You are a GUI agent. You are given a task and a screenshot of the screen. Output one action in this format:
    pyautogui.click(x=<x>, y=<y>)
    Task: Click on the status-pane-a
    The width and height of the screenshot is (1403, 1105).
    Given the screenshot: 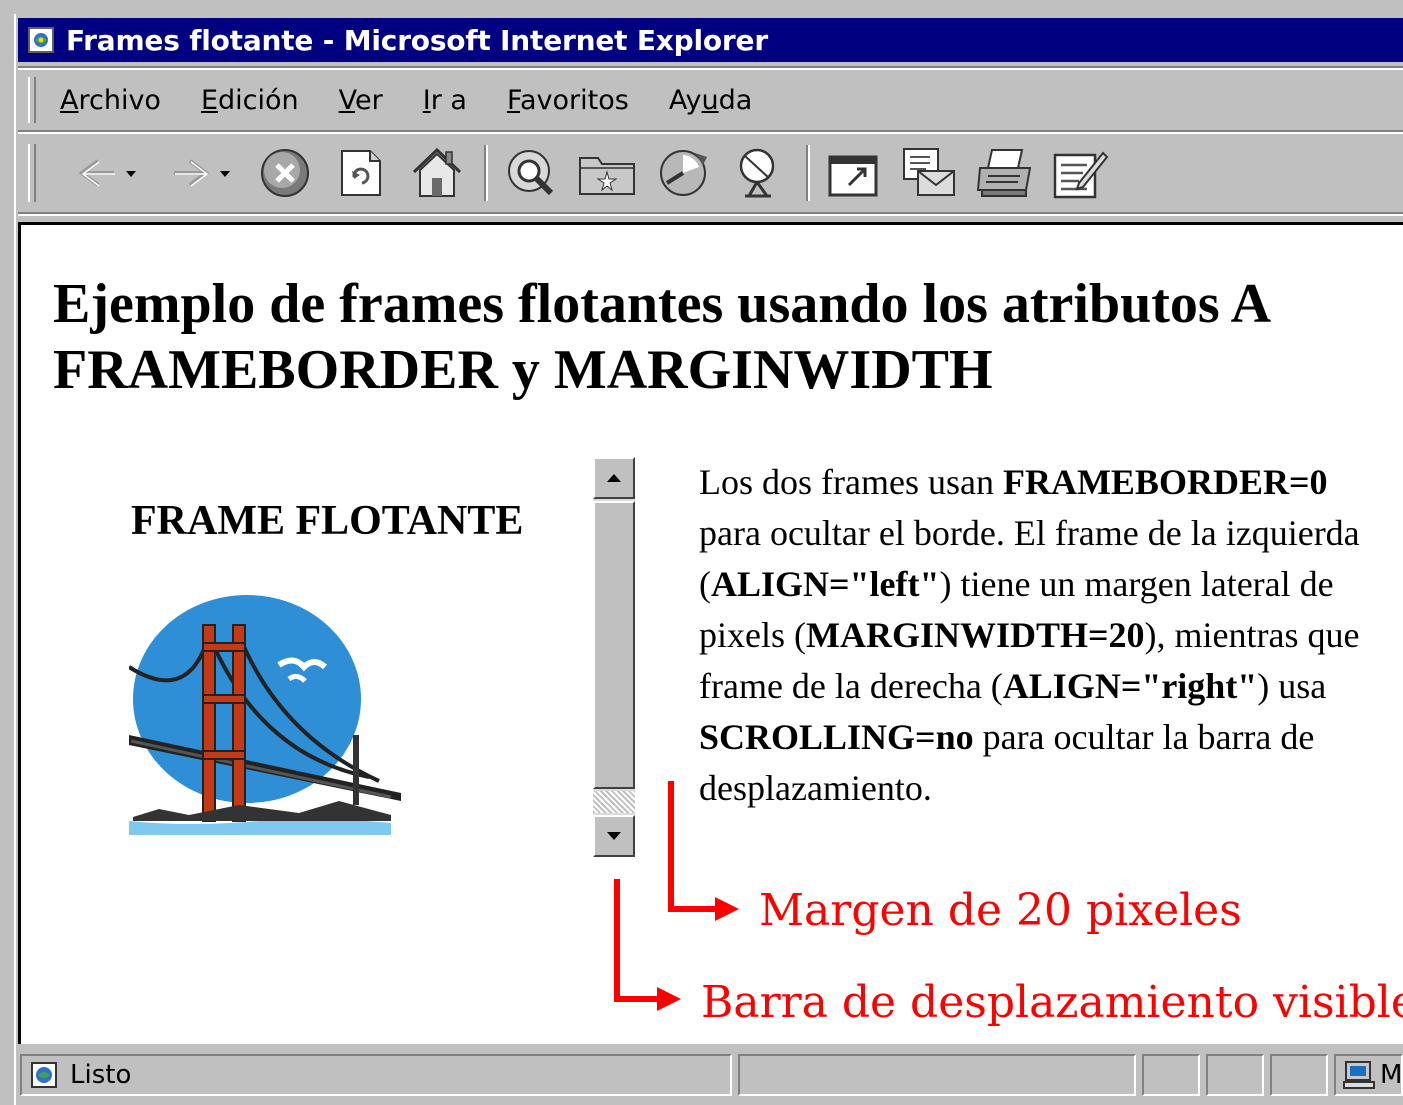 What is the action you would take?
    pyautogui.click(x=1171, y=1075)
    